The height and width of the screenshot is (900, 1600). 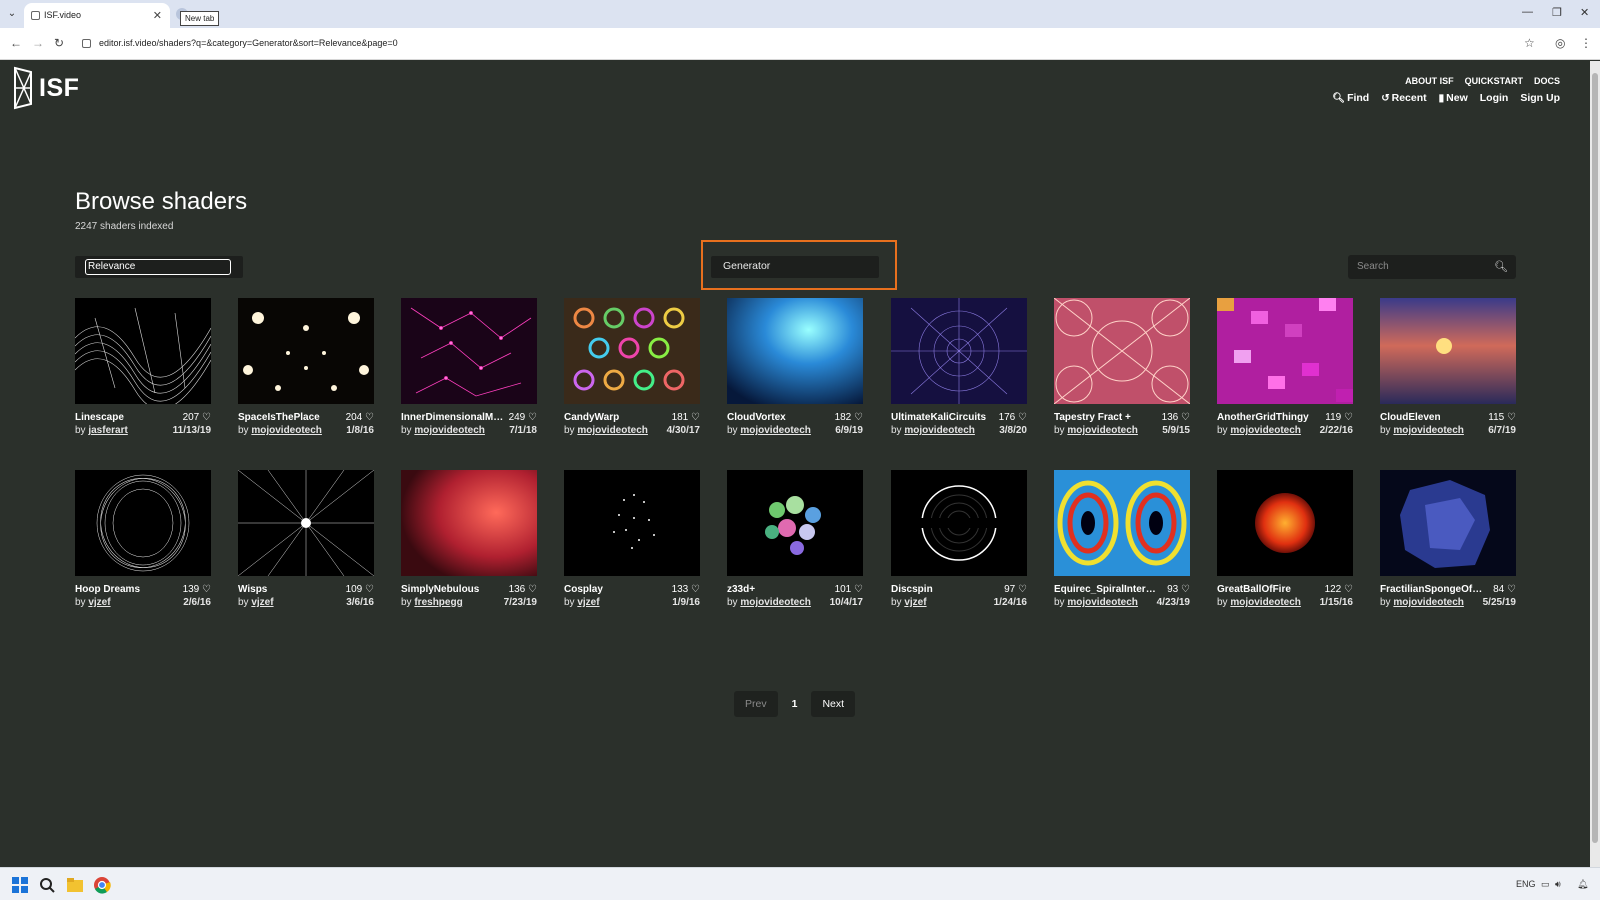 I want to click on category-select: Generator, so click(x=795, y=267).